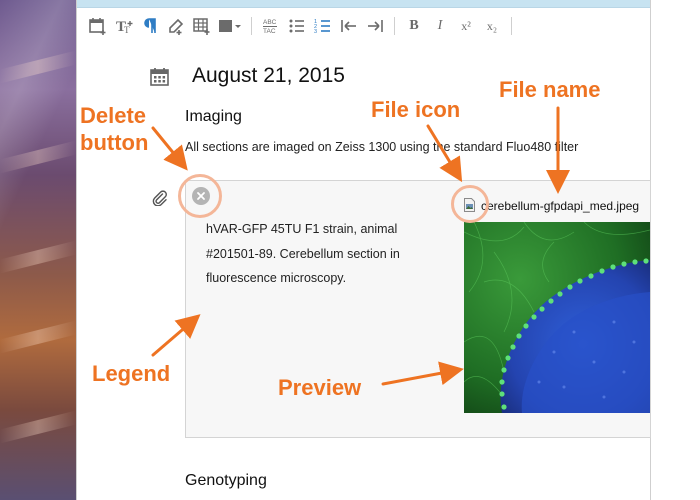  Describe the element at coordinates (375, 26) in the screenshot. I see `indent-icon` at that location.